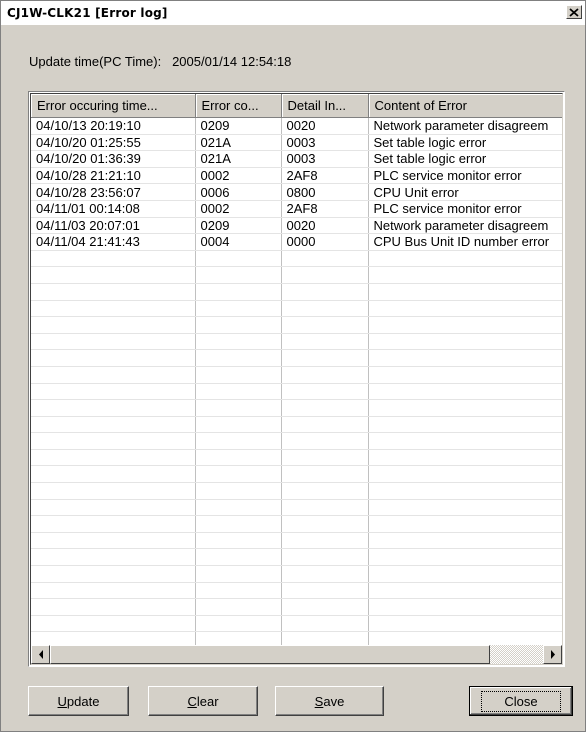 This screenshot has width=588, height=734. I want to click on window-close-button, so click(574, 12).